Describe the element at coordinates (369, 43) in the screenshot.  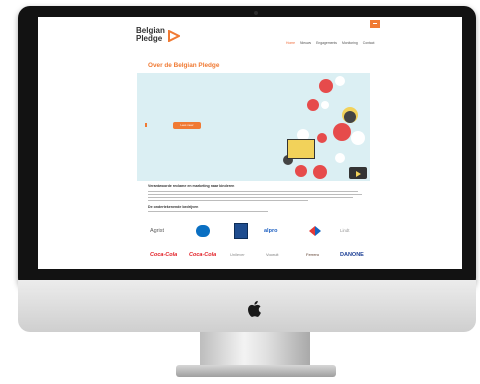
I see `nav-contact: Contact` at that location.